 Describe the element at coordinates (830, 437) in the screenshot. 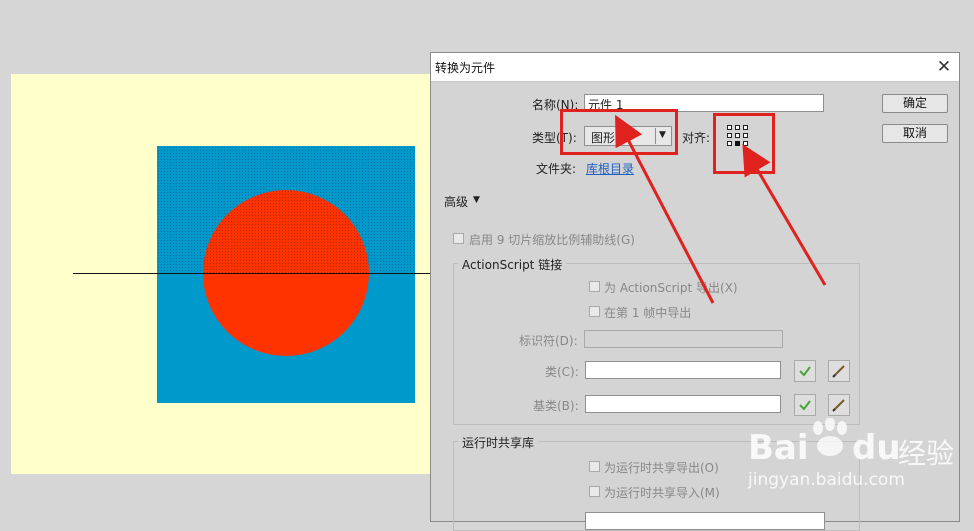

I see `paw-logo-icon` at that location.